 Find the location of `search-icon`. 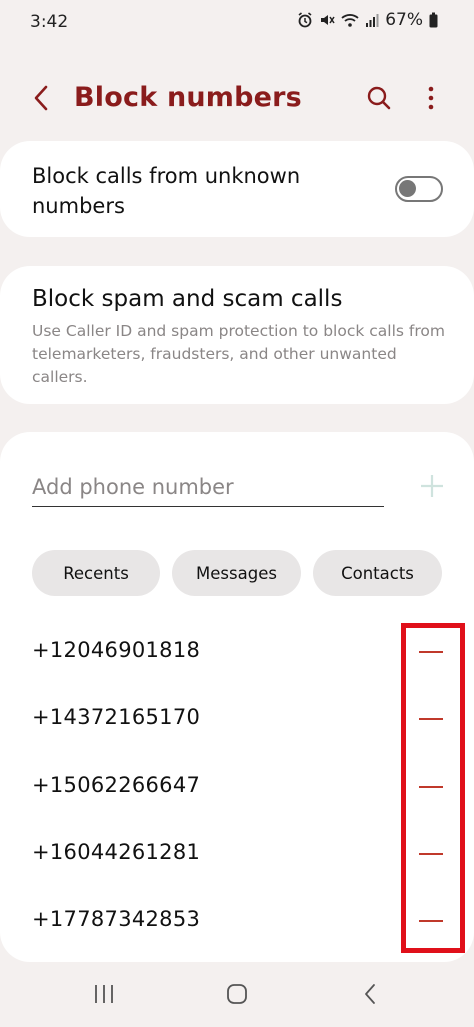

search-icon is located at coordinates (379, 100).